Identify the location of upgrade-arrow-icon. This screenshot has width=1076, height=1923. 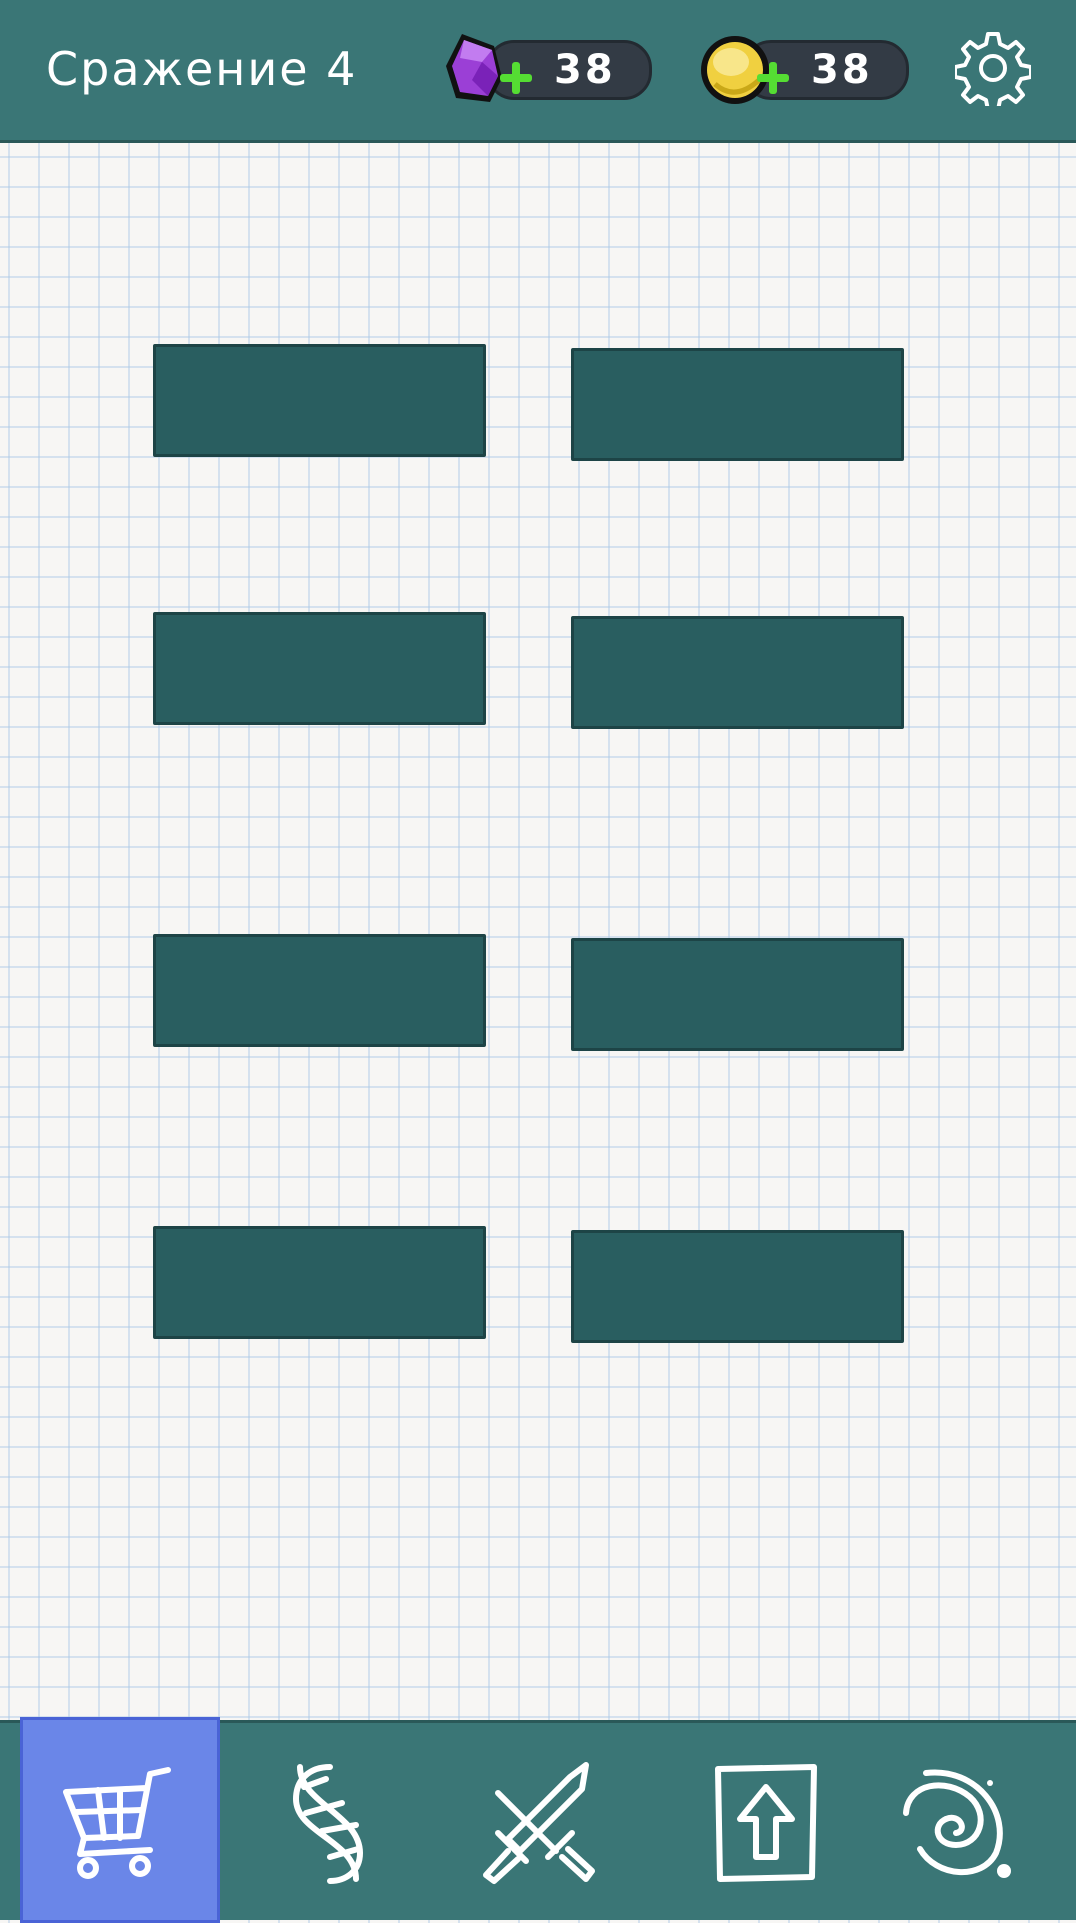
(766, 1823).